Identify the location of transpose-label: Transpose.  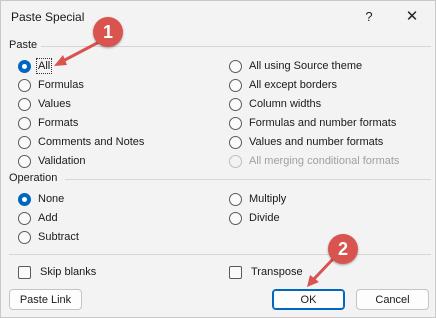
(277, 272).